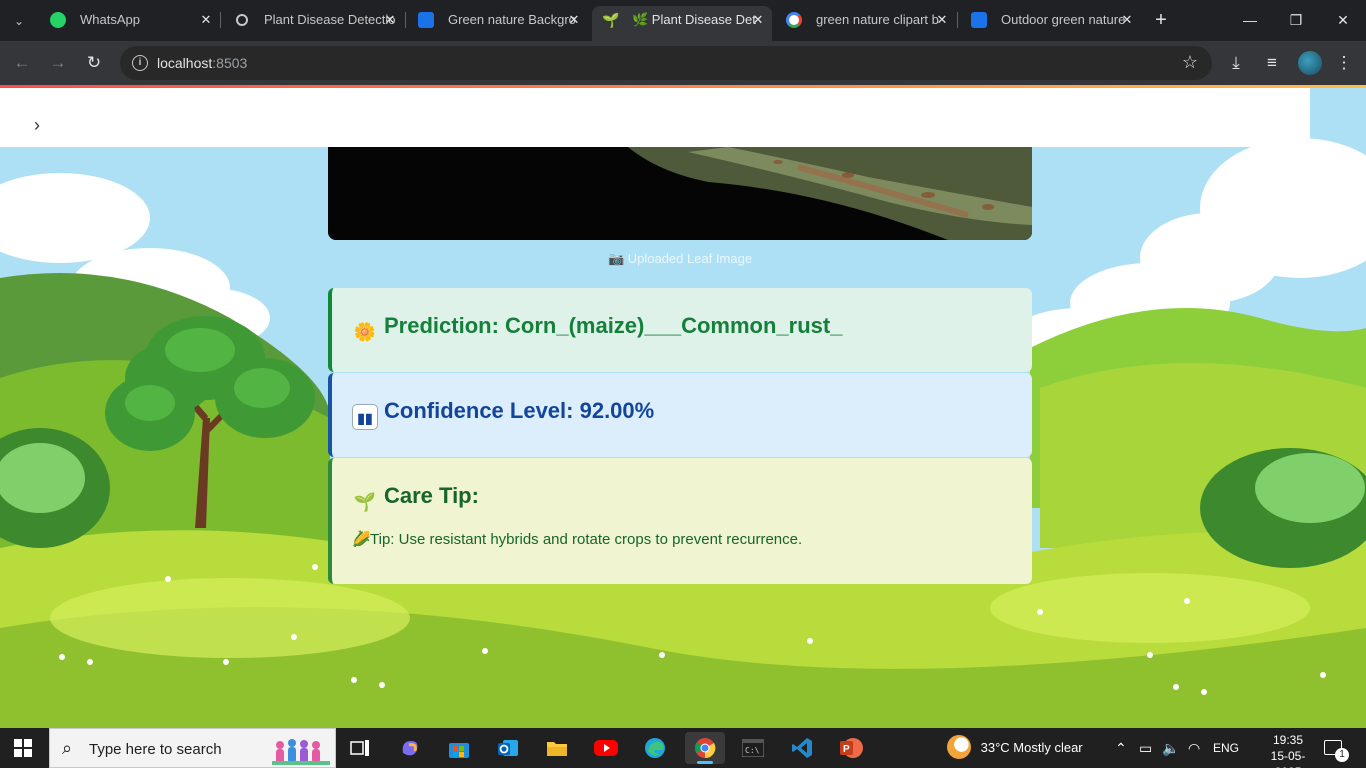  Describe the element at coordinates (23, 748) in the screenshot. I see `windows-start-icon` at that location.